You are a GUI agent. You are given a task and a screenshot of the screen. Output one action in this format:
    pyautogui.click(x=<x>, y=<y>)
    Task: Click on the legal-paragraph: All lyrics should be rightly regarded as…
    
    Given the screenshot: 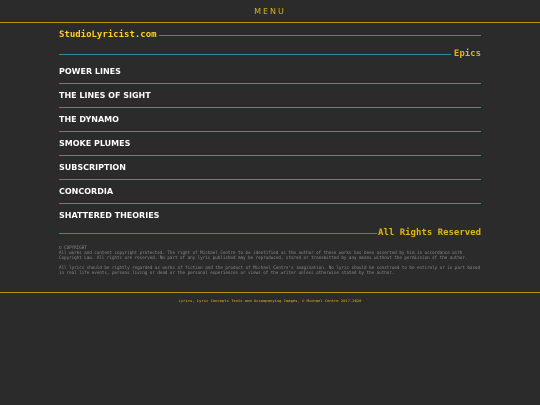 What is the action you would take?
    pyautogui.click(x=270, y=270)
    